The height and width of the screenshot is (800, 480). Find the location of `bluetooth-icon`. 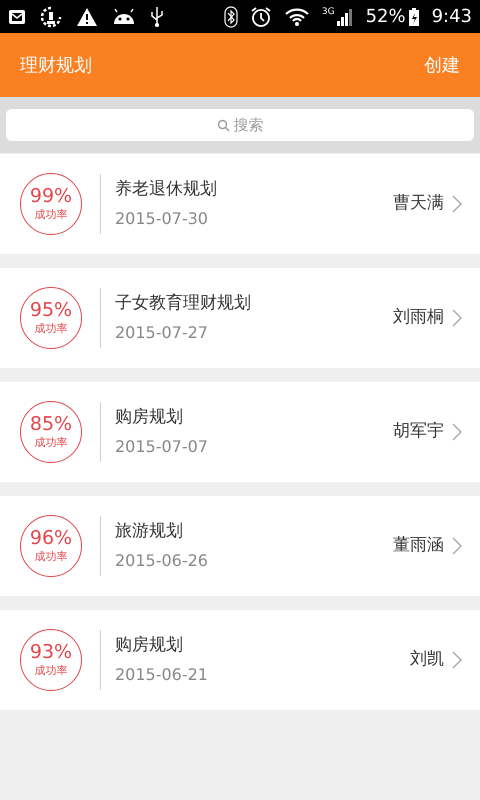

bluetooth-icon is located at coordinates (231, 17).